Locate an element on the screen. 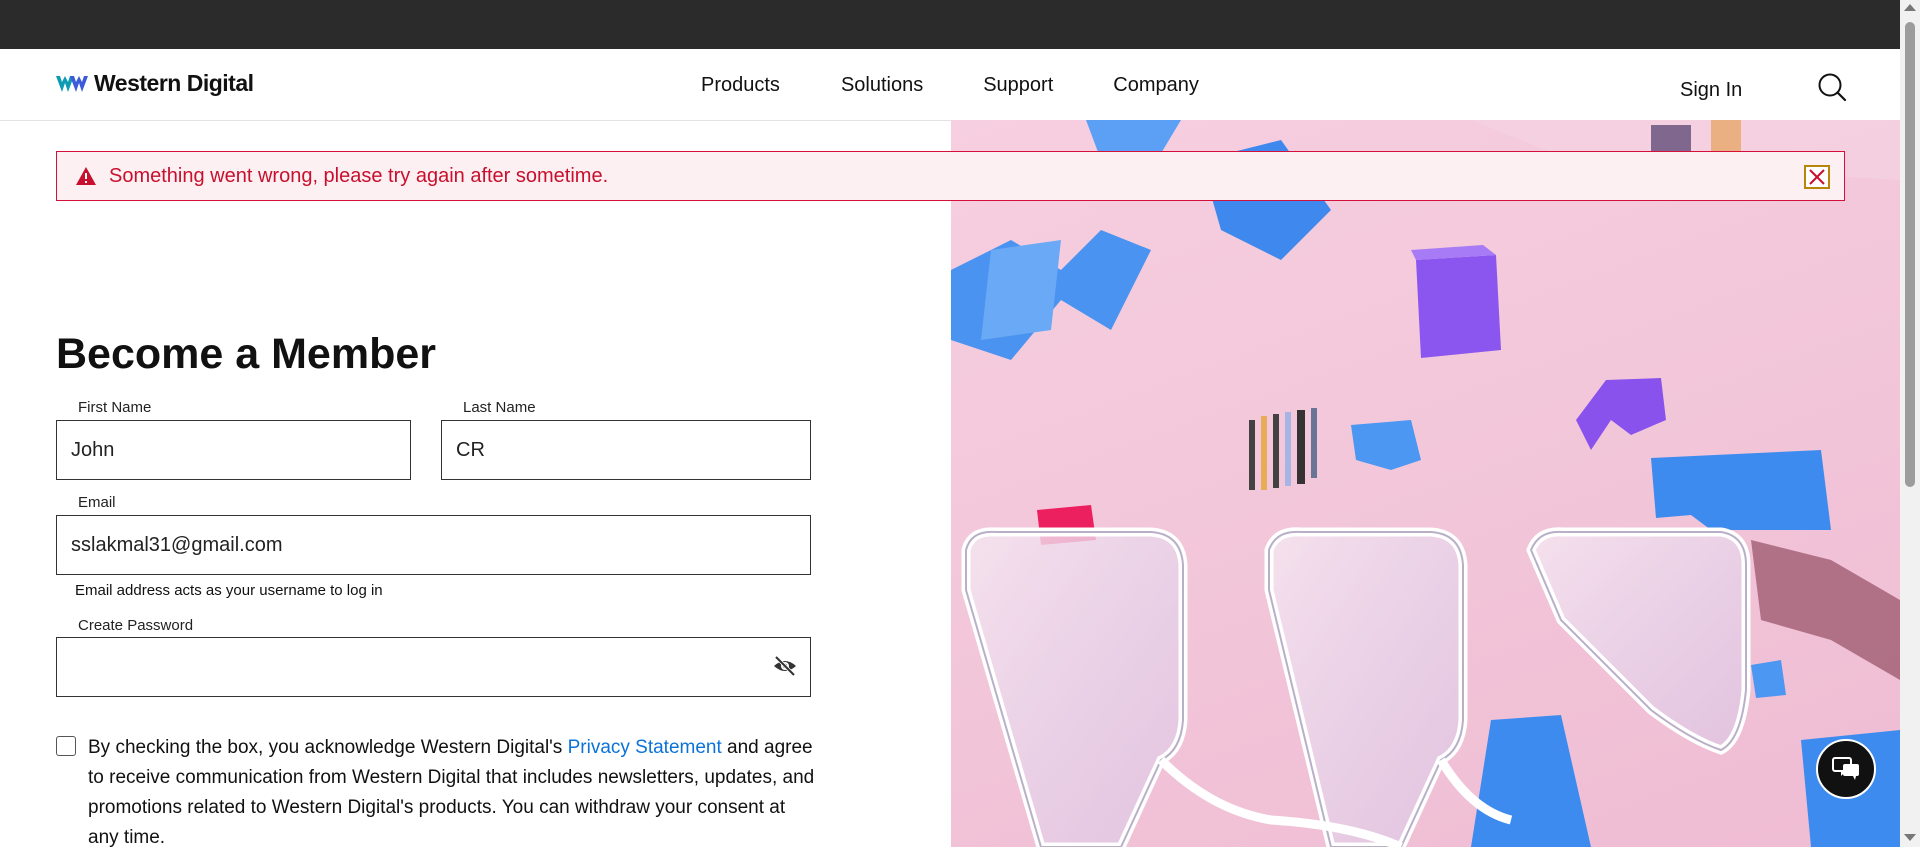 Image resolution: width=1920 pixels, height=853 pixels. wd-logo-icon is located at coordinates (72, 83).